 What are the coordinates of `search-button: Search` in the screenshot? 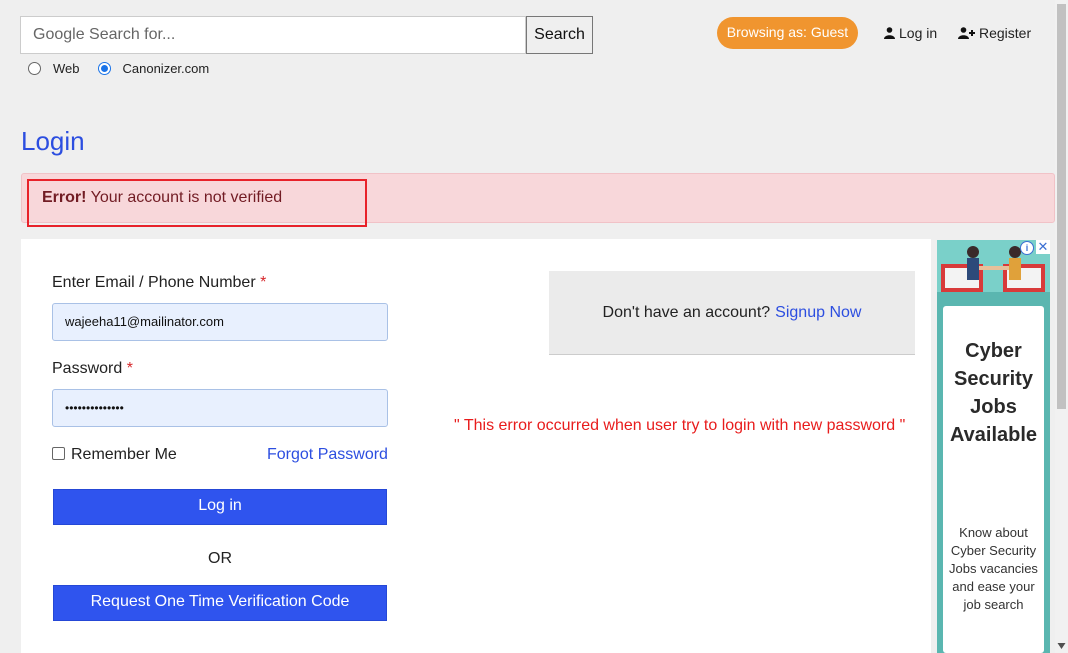 It's located at (559, 35).